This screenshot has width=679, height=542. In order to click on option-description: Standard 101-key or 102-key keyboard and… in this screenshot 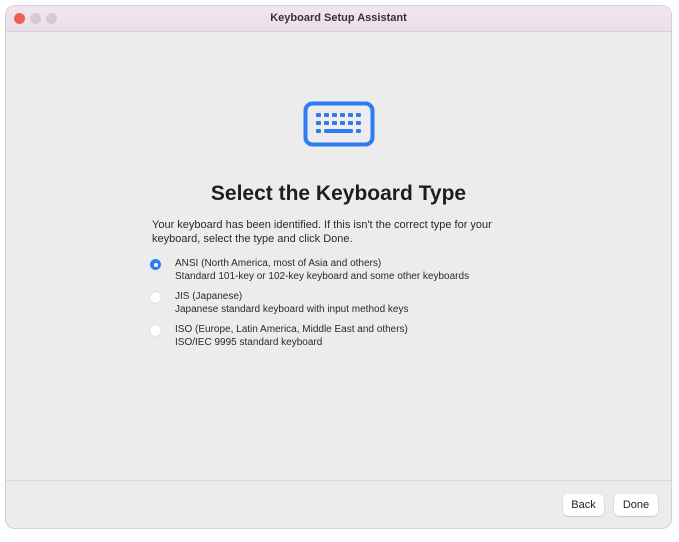, I will do `click(322, 276)`.